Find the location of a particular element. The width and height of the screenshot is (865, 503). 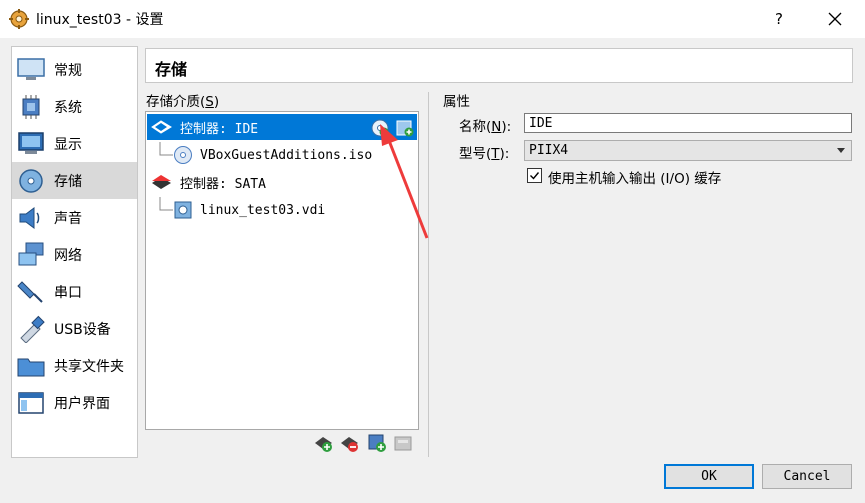

ok-button: OK is located at coordinates (709, 476).